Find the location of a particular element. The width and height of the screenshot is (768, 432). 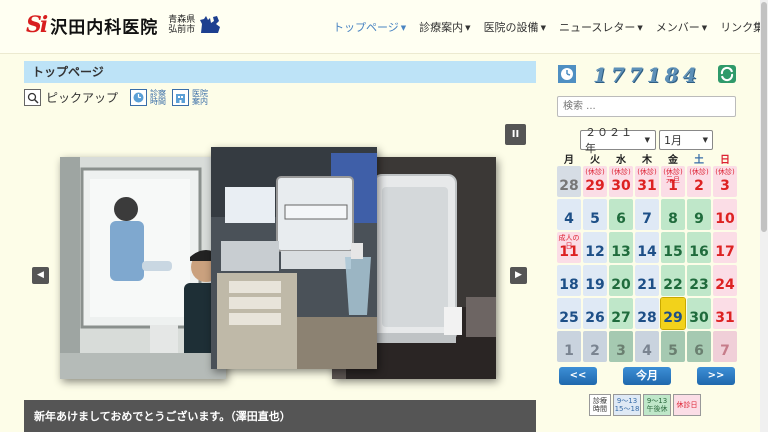

nav-item: 診療案内 ▼ is located at coordinates (444, 27).